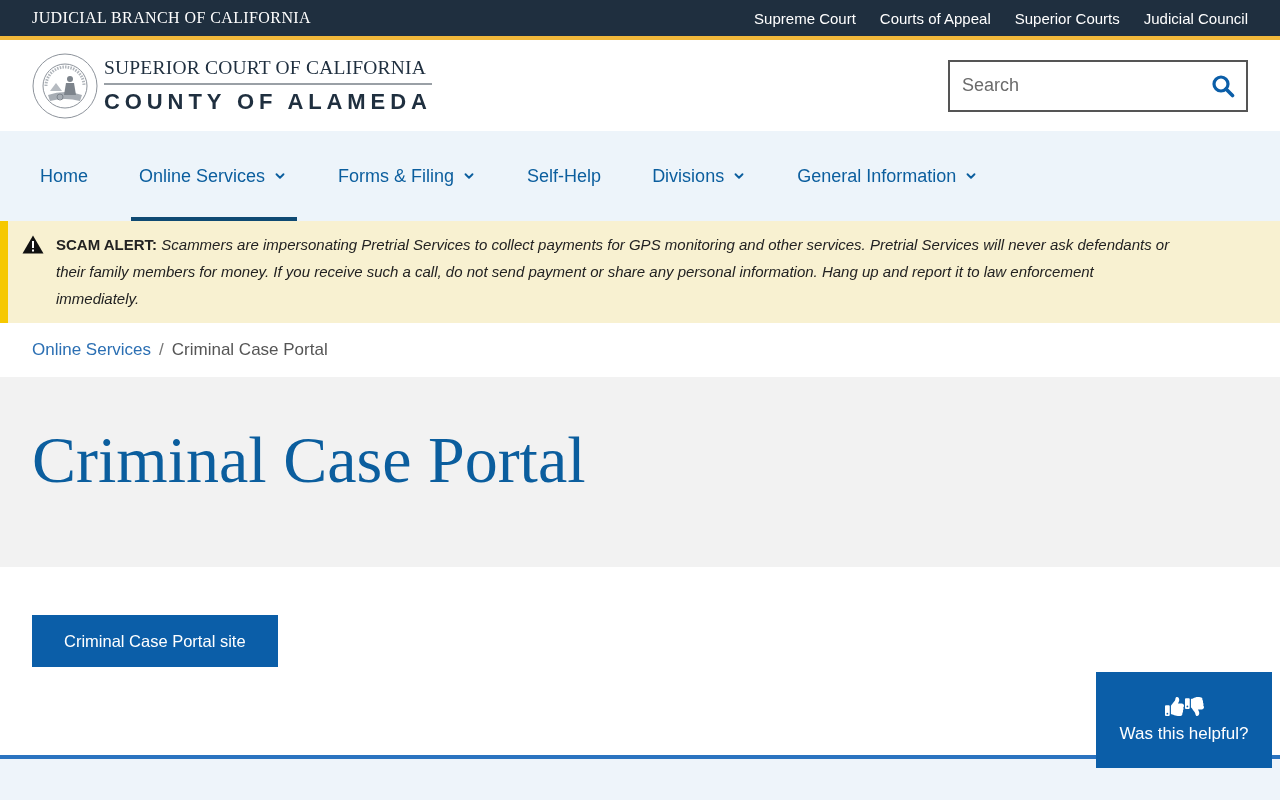  What do you see at coordinates (172, 18) in the screenshot?
I see `branch-title: JUDICIAL BRANCH OF CALIFORNIA` at bounding box center [172, 18].